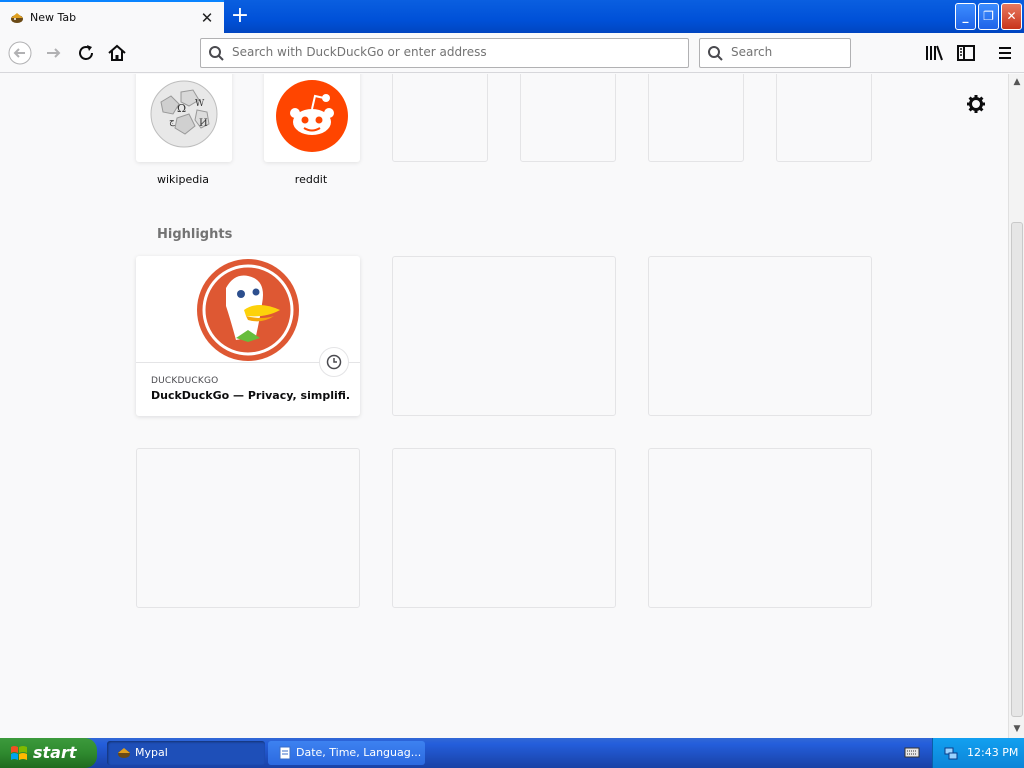 The height and width of the screenshot is (768, 1024). Describe the element at coordinates (17, 18) in the screenshot. I see `mypal-favicon-icon` at that location.